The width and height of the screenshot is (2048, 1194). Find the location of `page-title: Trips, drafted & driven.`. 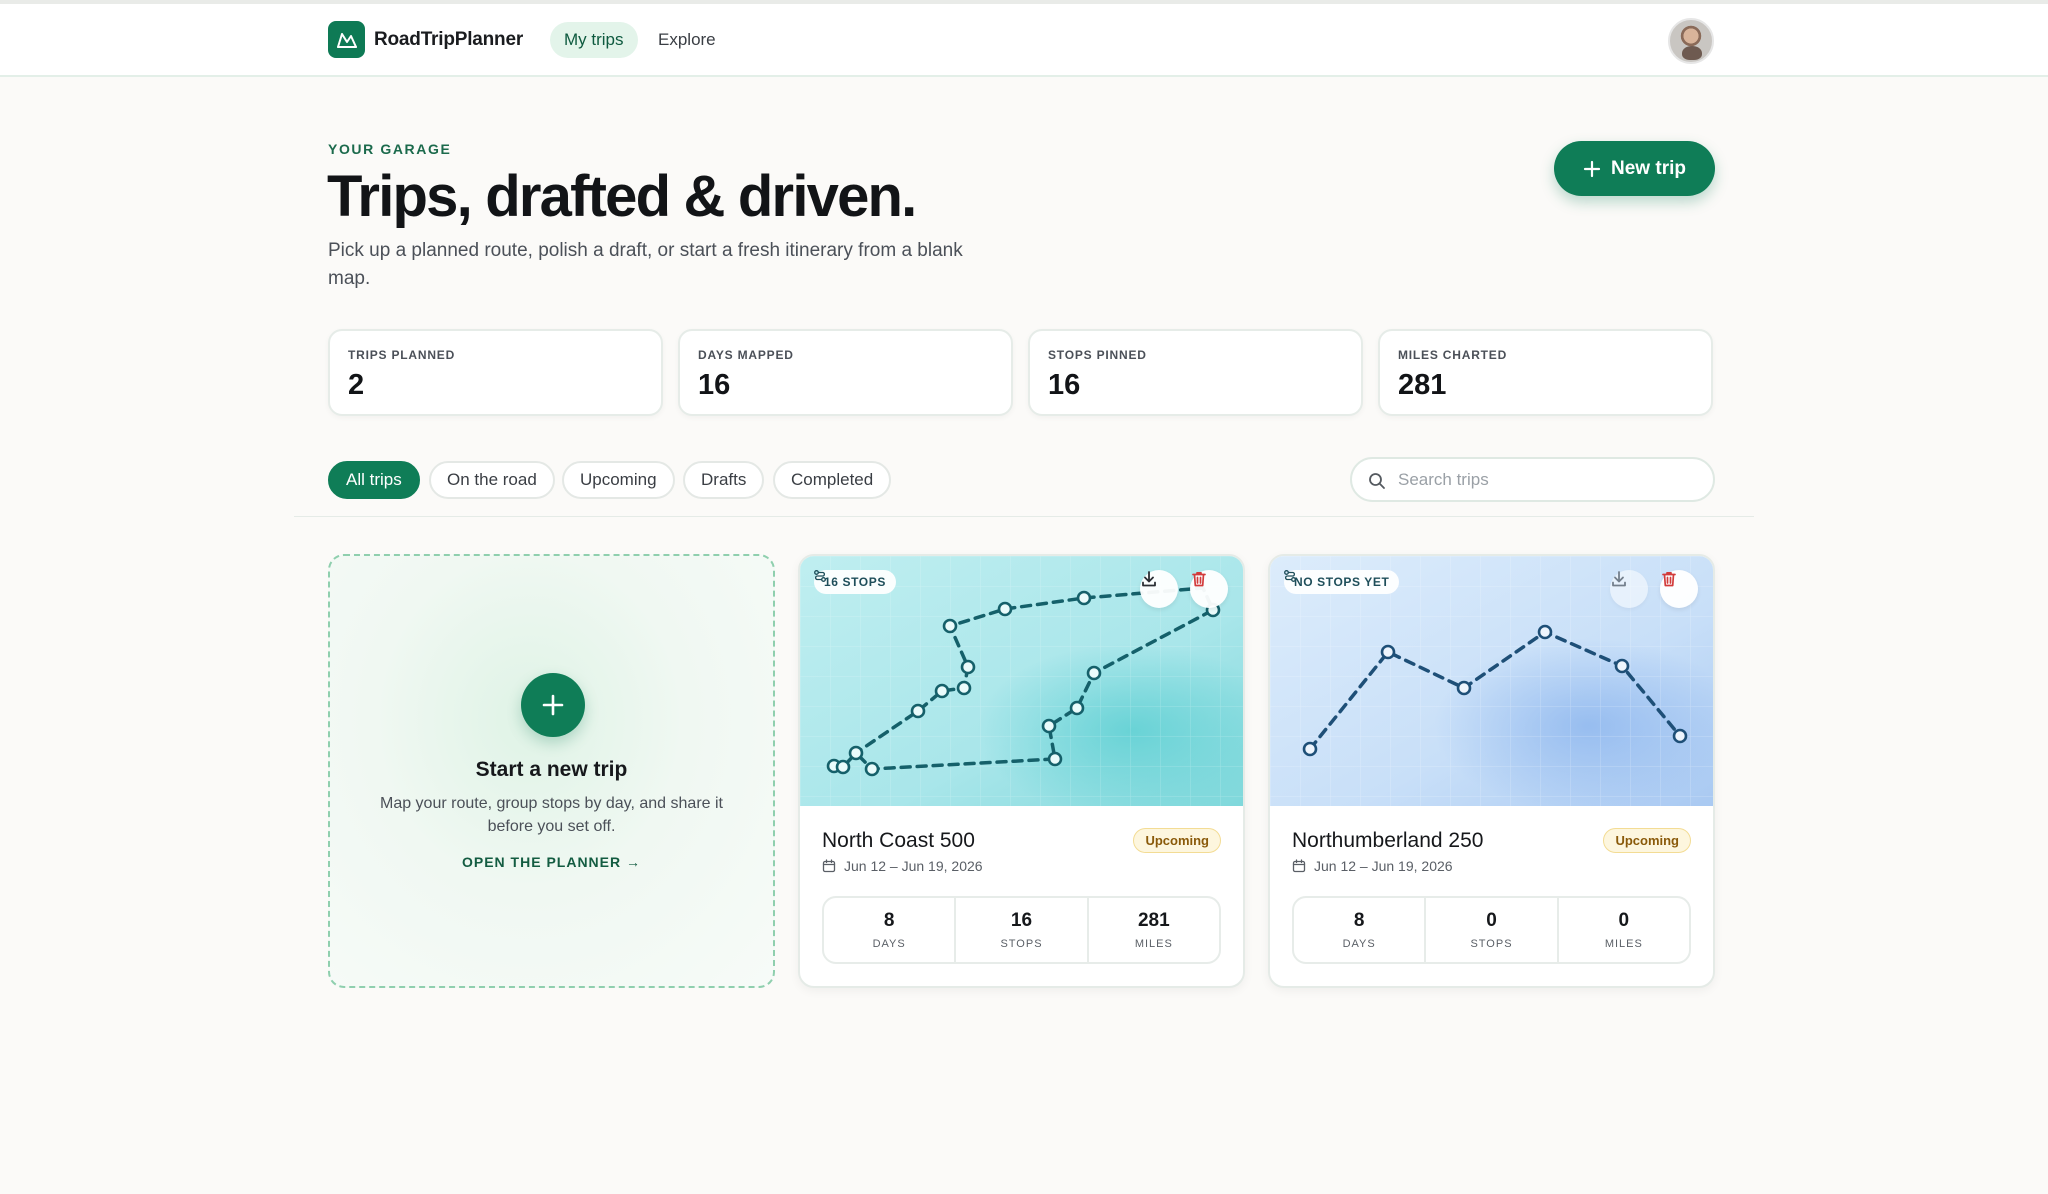

page-title: Trips, drafted & driven. is located at coordinates (622, 196).